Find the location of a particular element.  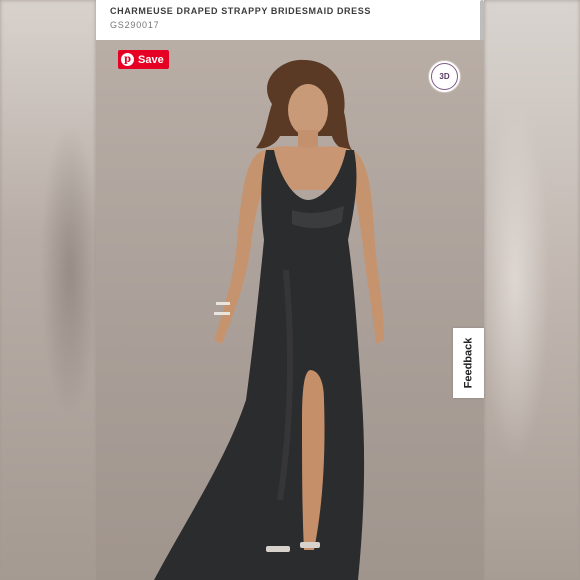

pinterest-save-label: Save is located at coordinates (151, 59).